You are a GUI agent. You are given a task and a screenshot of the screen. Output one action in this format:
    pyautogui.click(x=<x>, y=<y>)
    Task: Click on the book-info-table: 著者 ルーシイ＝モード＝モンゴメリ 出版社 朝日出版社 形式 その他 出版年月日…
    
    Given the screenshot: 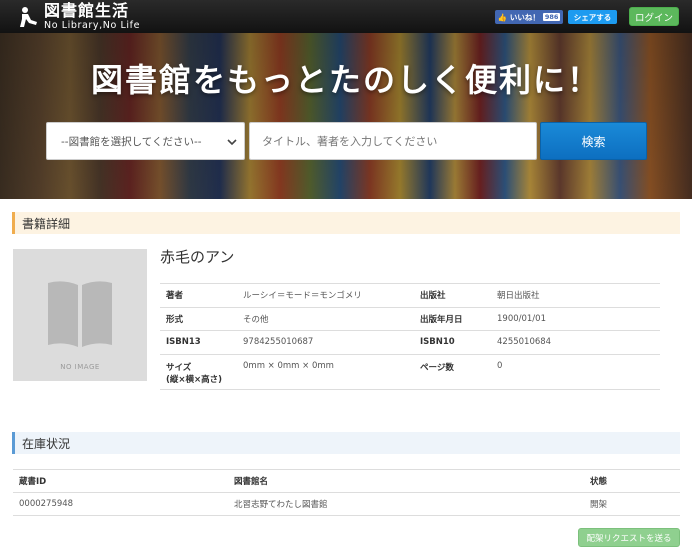 What is the action you would take?
    pyautogui.click(x=410, y=336)
    